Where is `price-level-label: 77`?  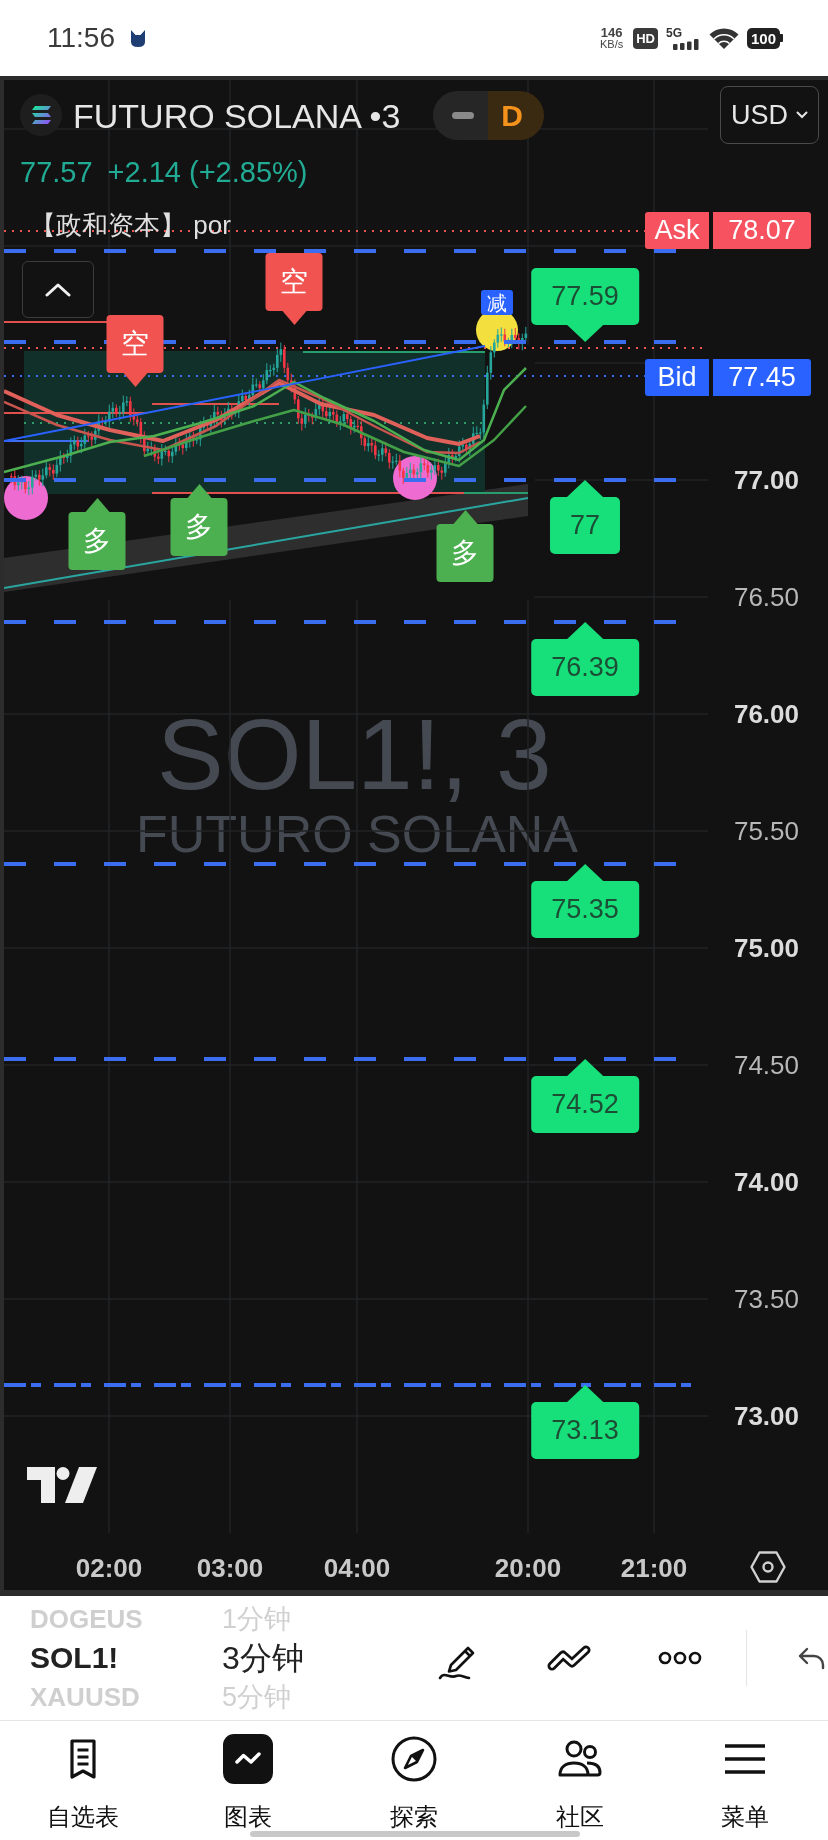 price-level-label: 77 is located at coordinates (585, 517).